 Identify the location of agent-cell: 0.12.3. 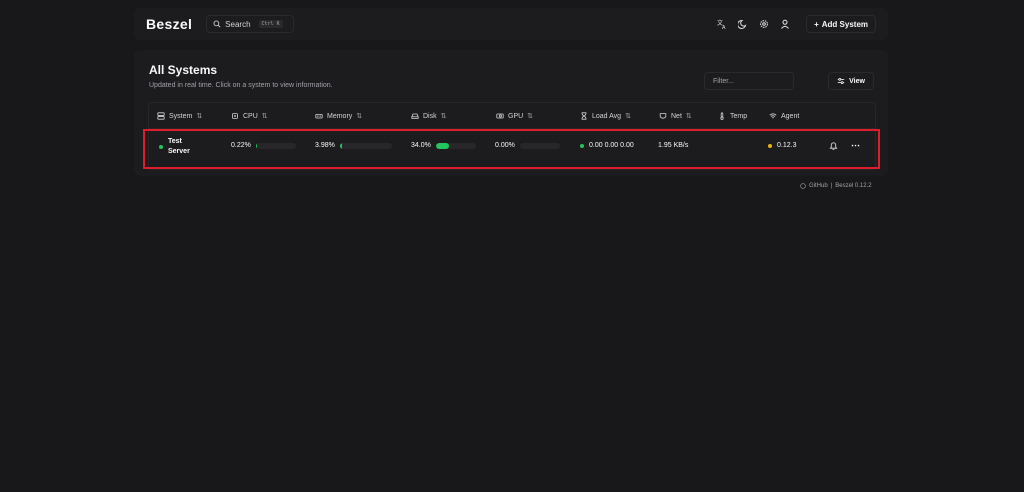
(782, 145).